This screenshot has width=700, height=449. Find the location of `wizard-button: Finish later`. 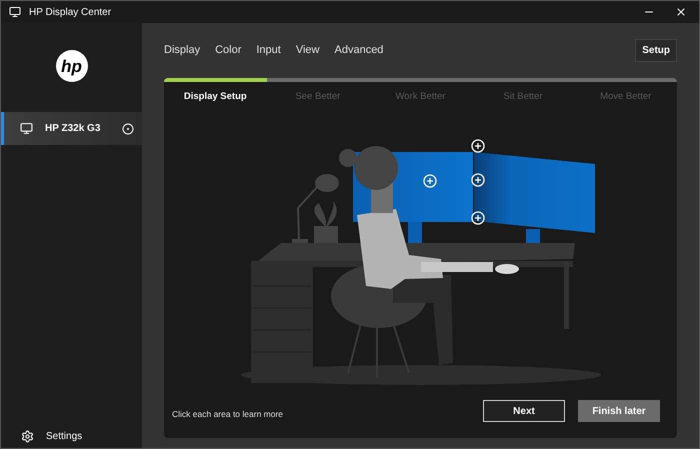

wizard-button: Finish later is located at coordinates (619, 411).